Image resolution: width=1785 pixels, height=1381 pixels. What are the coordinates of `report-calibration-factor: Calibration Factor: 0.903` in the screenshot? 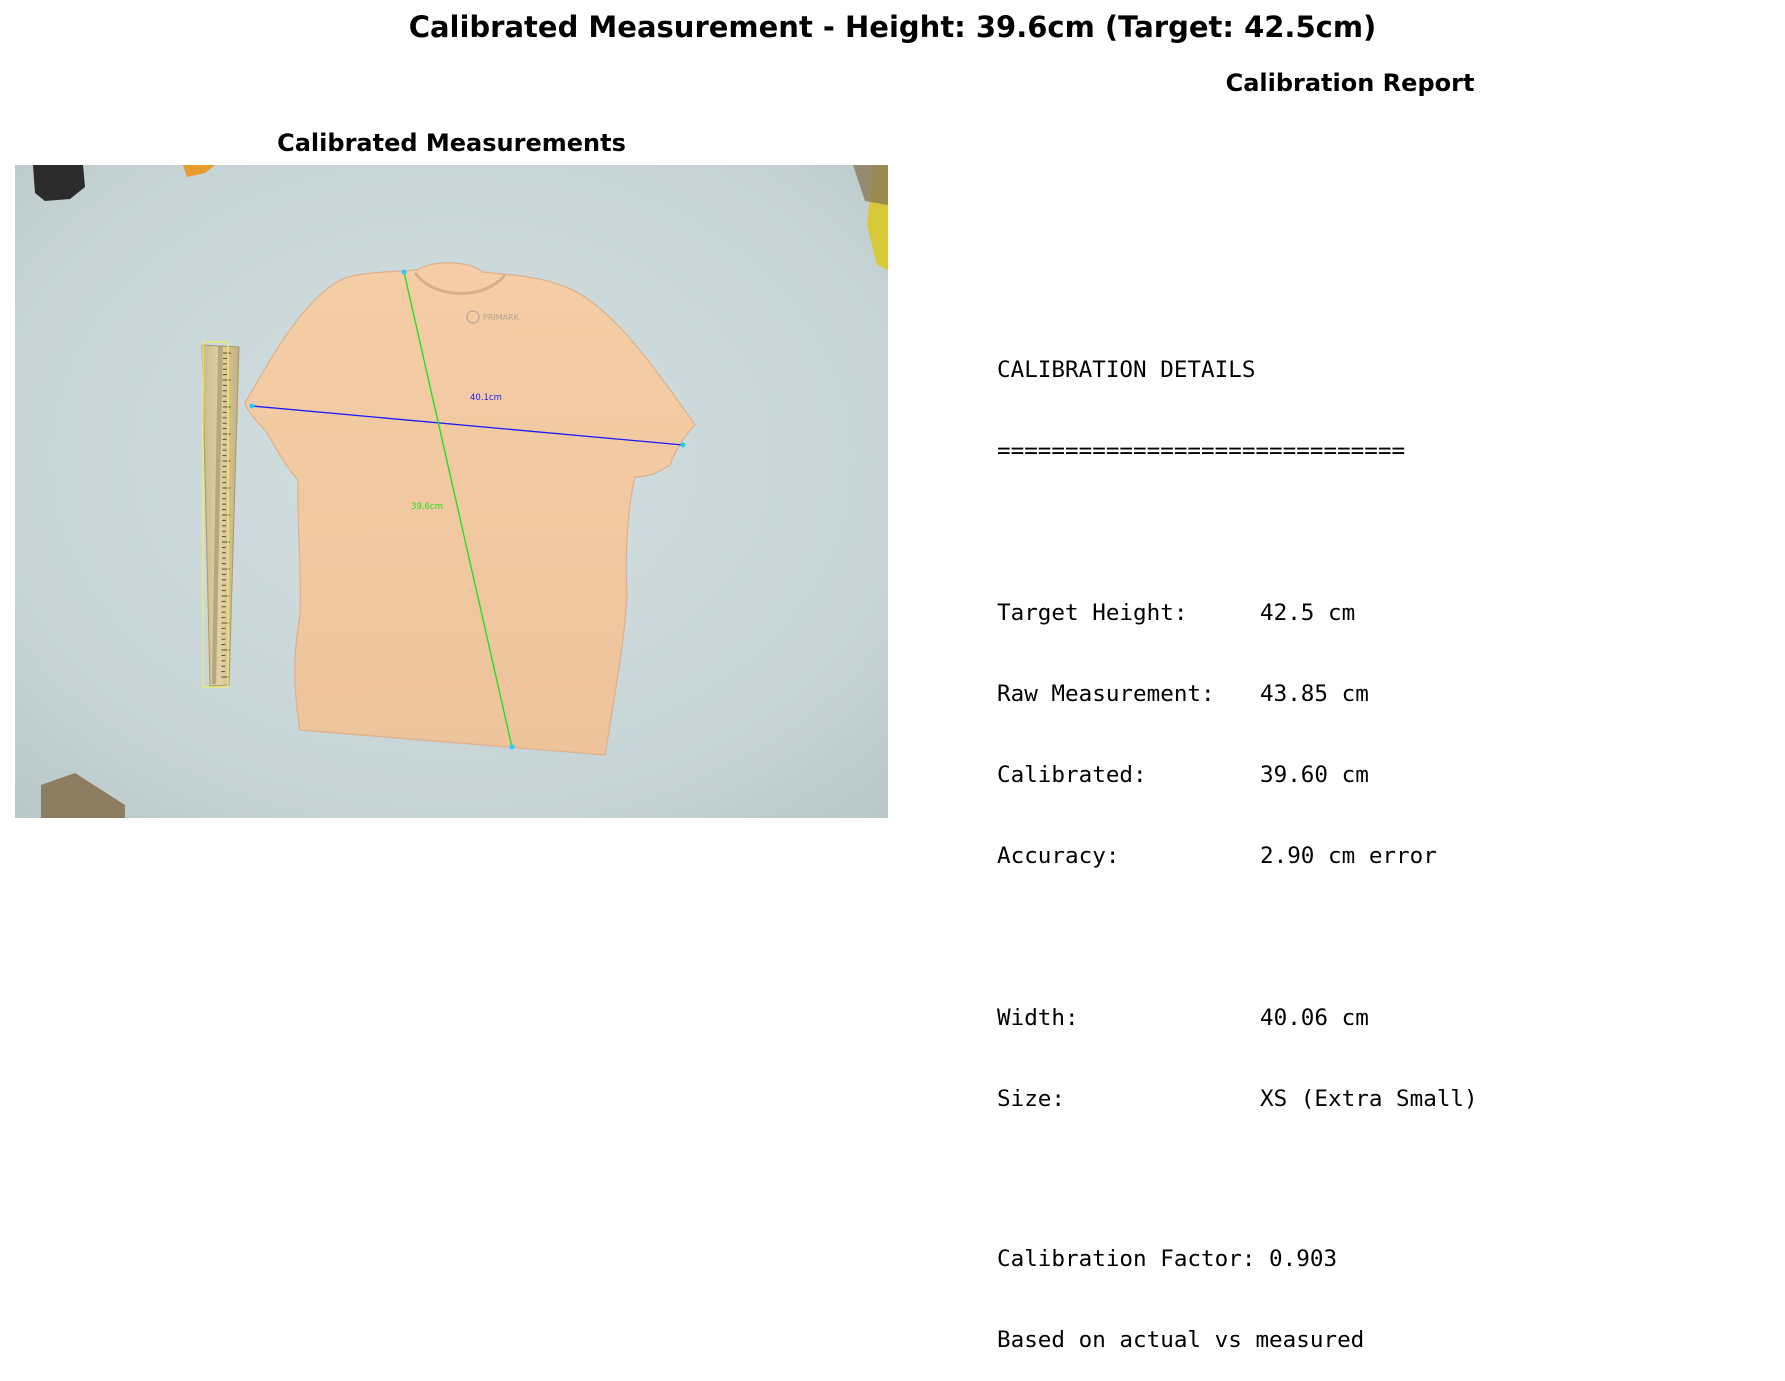 It's located at (1167, 1259).